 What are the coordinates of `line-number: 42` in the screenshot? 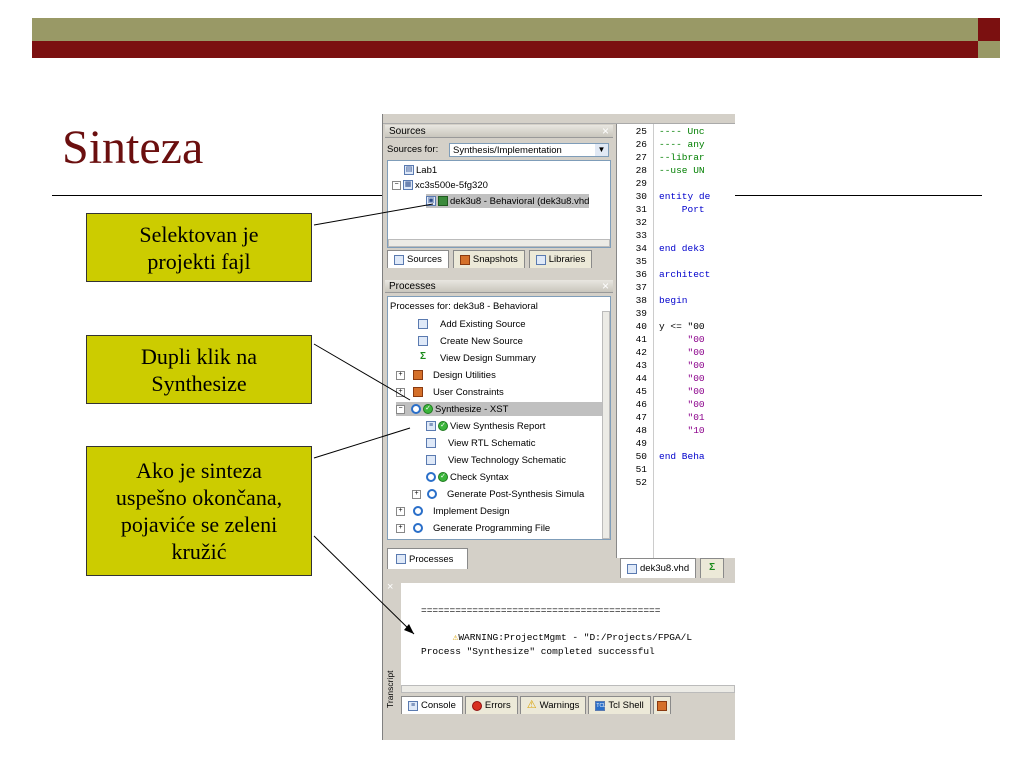 It's located at (641, 352).